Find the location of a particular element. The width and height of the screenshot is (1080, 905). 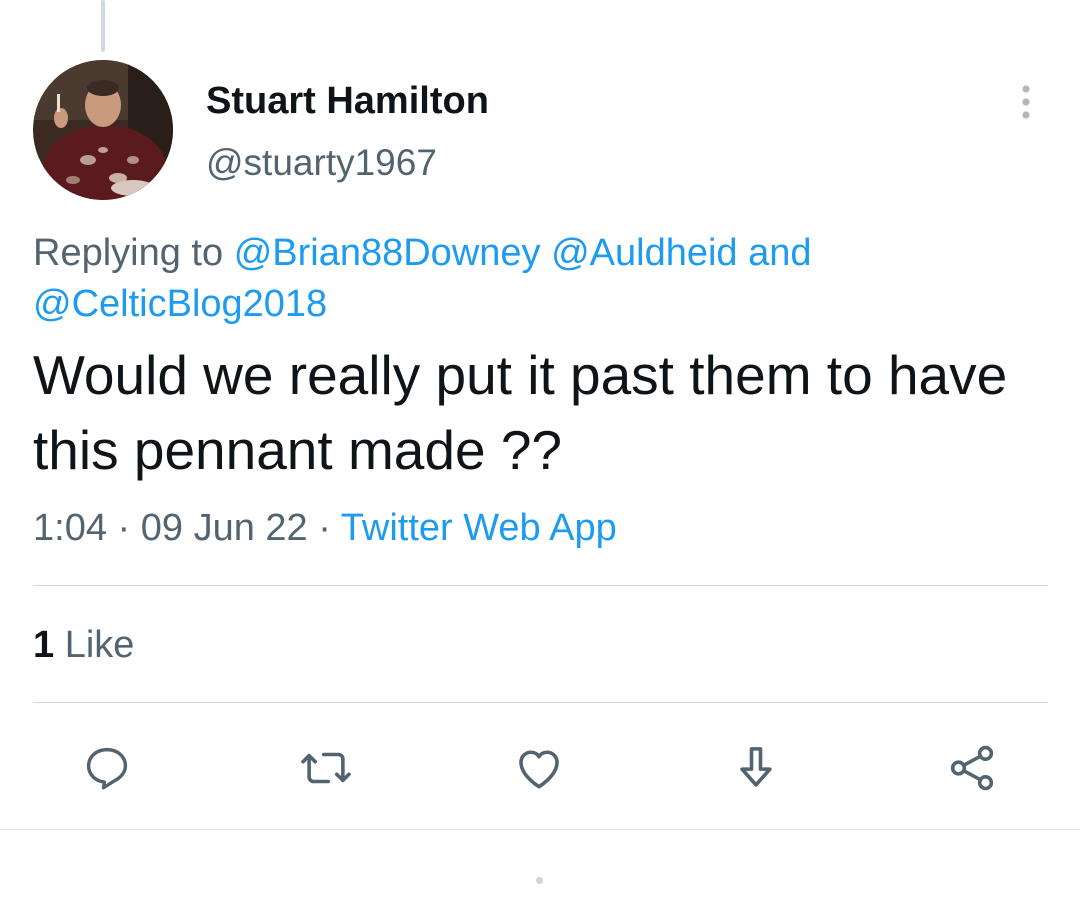

retweet-button is located at coordinates (326, 768).